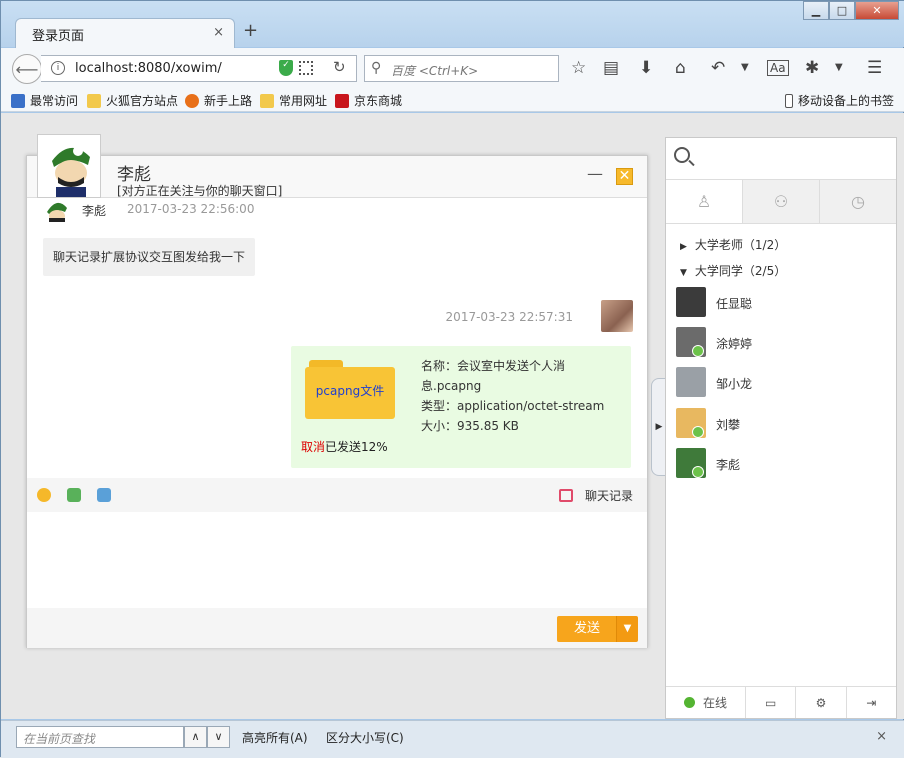  I want to click on highlight-all-button: 高亮所有(A), so click(275, 737).